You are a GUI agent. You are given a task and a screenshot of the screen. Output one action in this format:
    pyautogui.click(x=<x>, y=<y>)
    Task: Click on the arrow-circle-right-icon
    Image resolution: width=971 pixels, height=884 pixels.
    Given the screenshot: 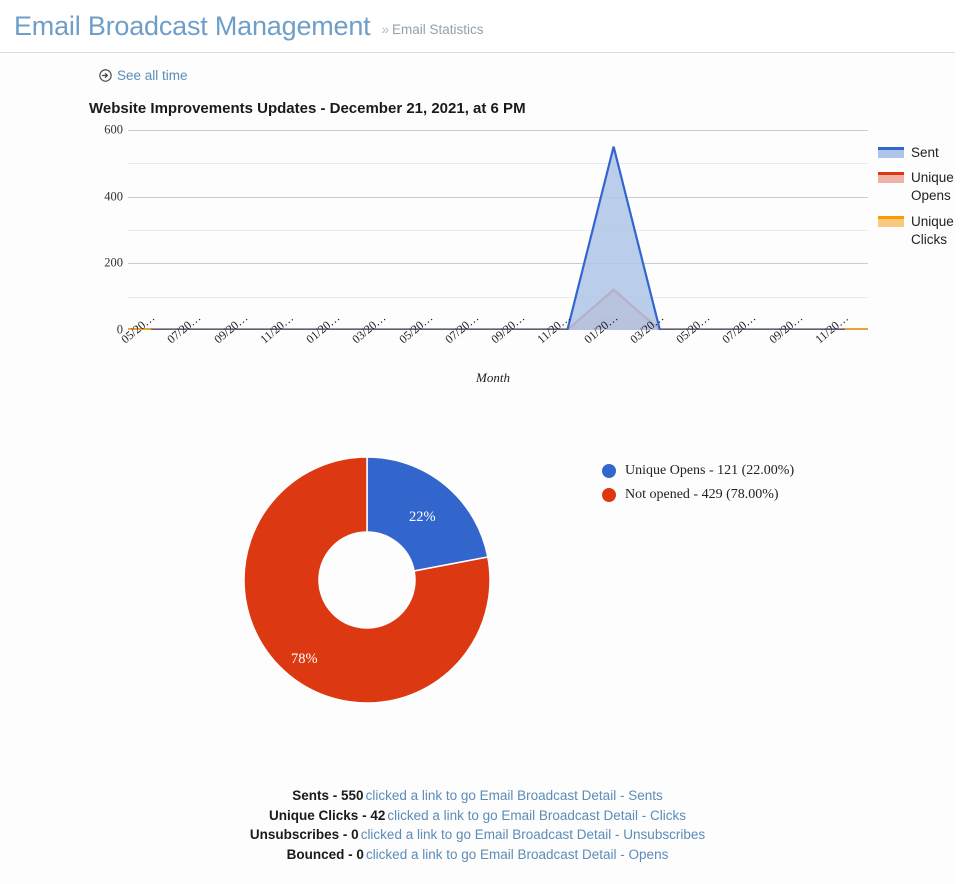 What is the action you would take?
    pyautogui.click(x=105, y=75)
    